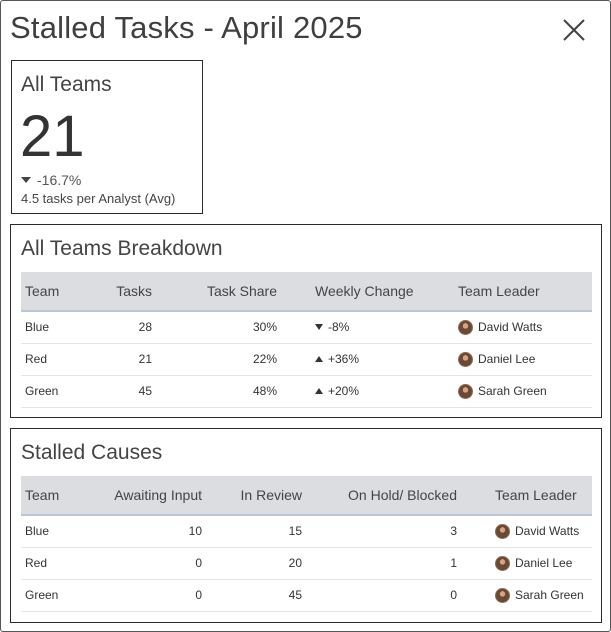  I want to click on tasks-cell: 21, so click(145, 359).